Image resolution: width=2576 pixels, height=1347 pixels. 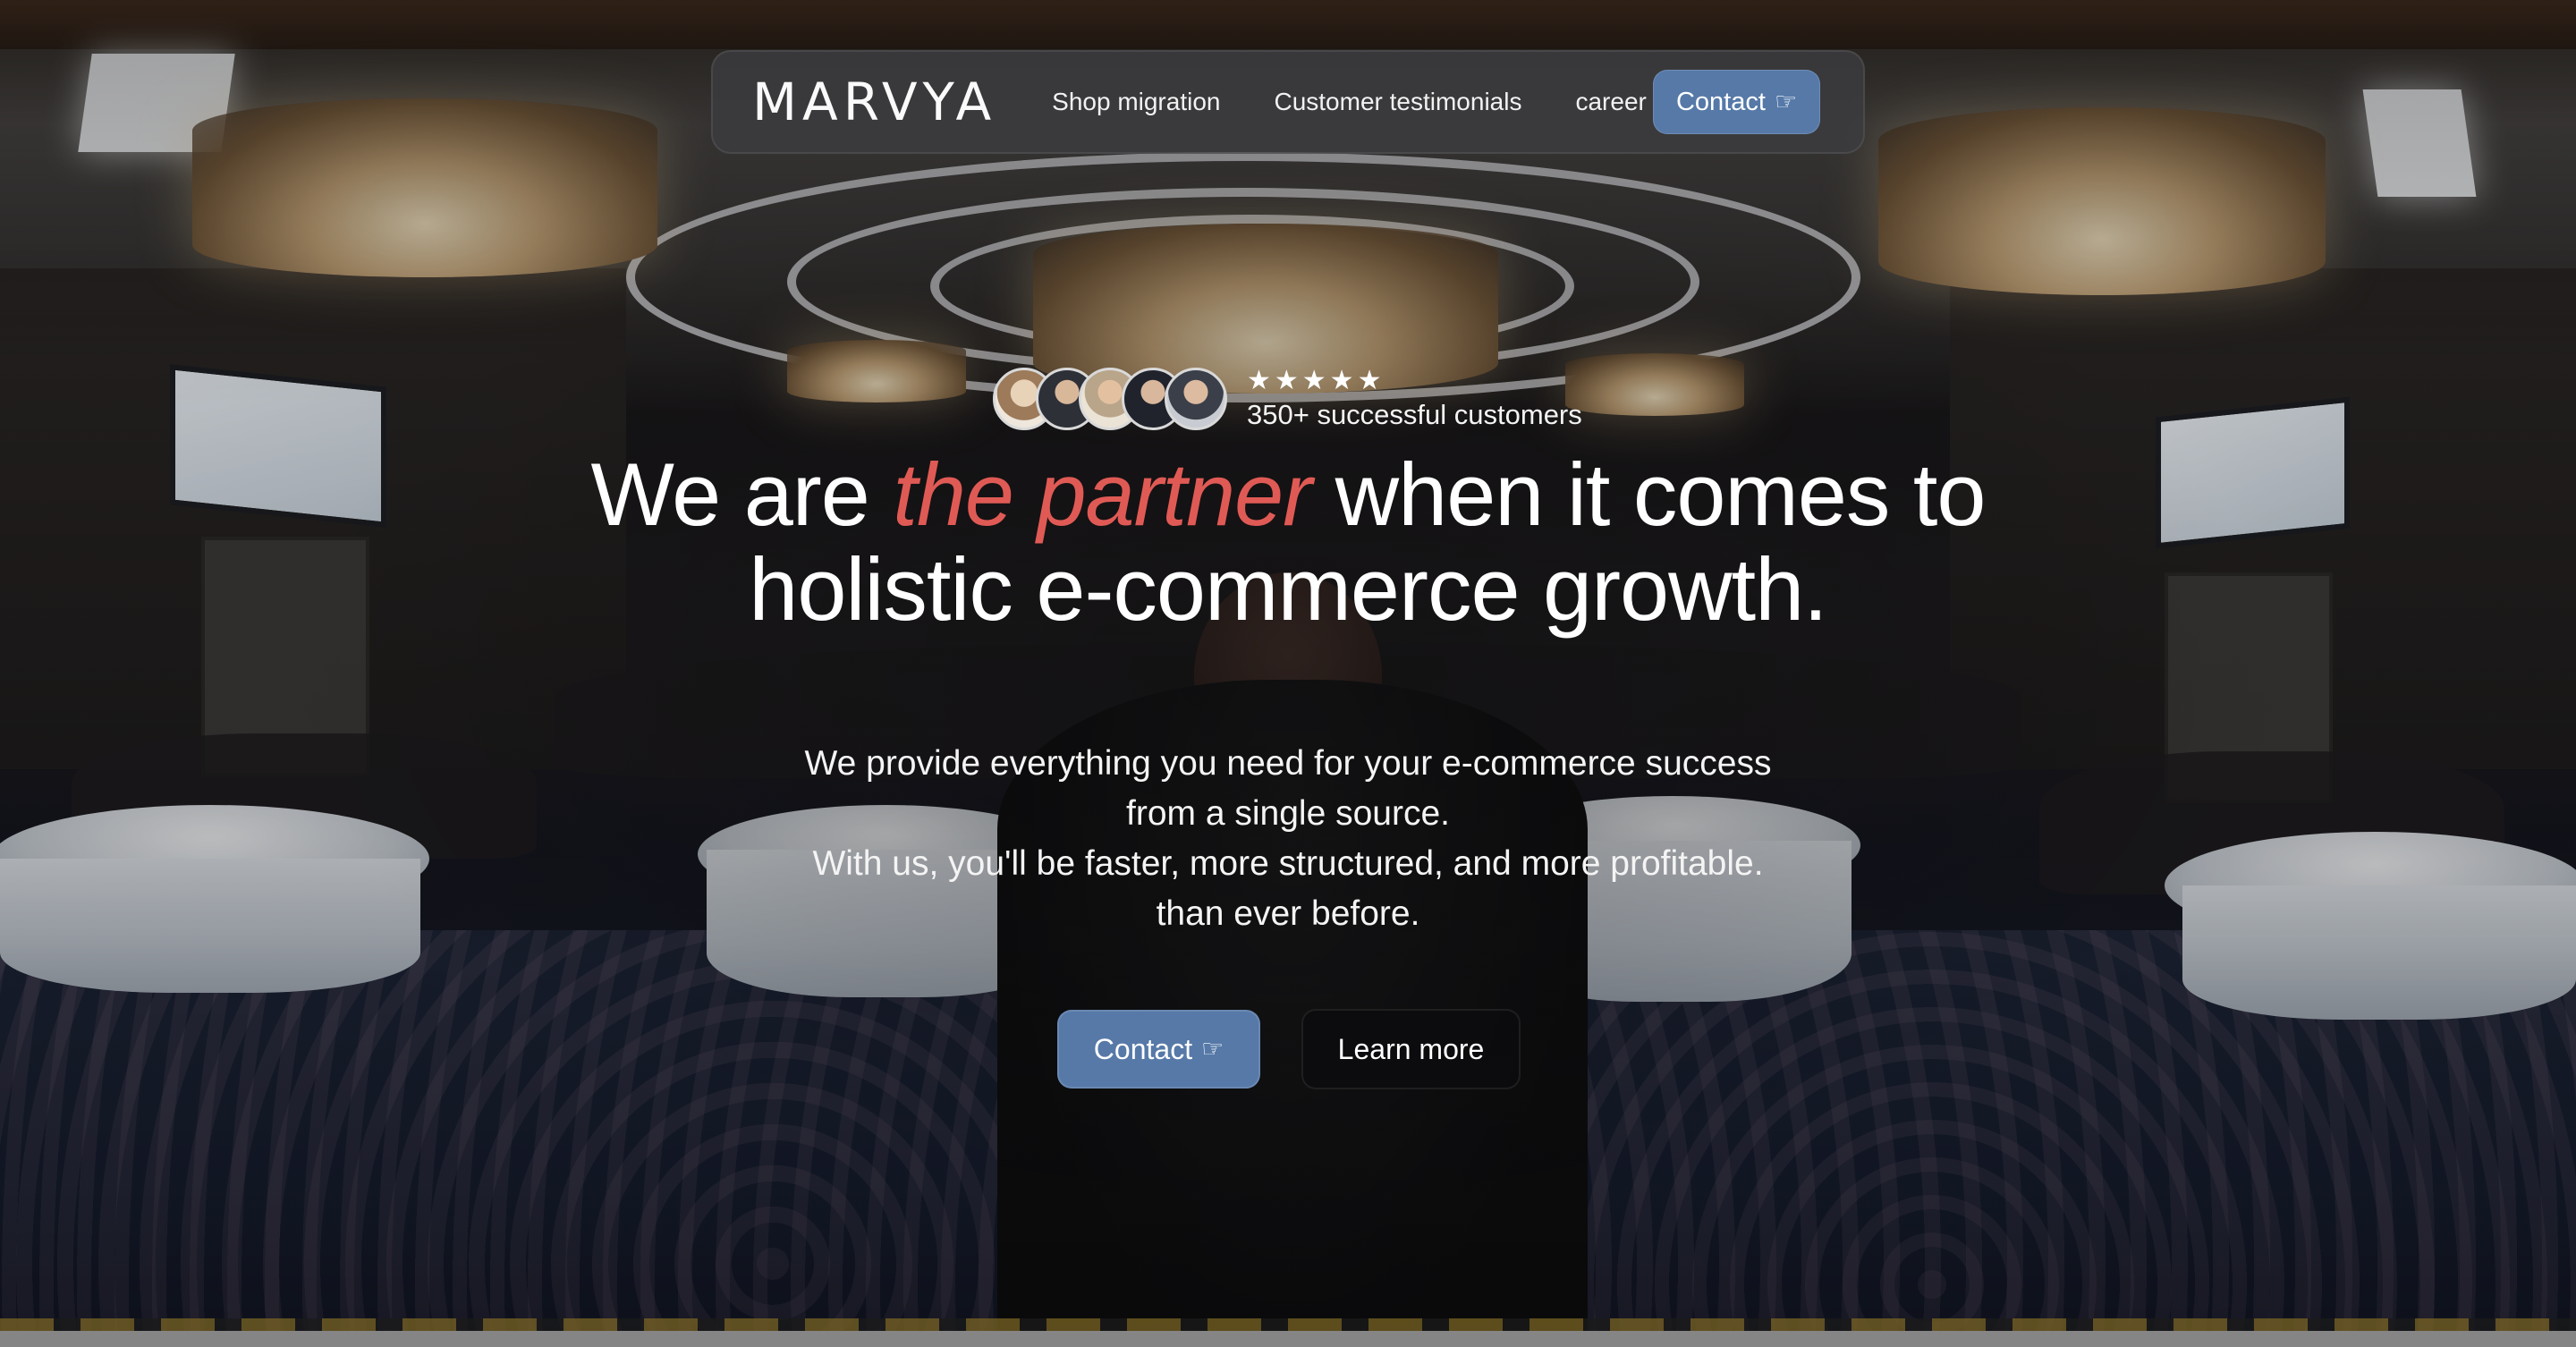 I want to click on nav-link-customer-testimonials: Customer testimonials, so click(x=1397, y=102).